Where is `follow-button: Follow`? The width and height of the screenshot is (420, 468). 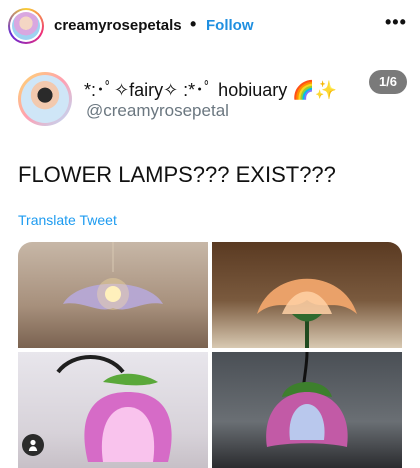 follow-button: Follow is located at coordinates (230, 25).